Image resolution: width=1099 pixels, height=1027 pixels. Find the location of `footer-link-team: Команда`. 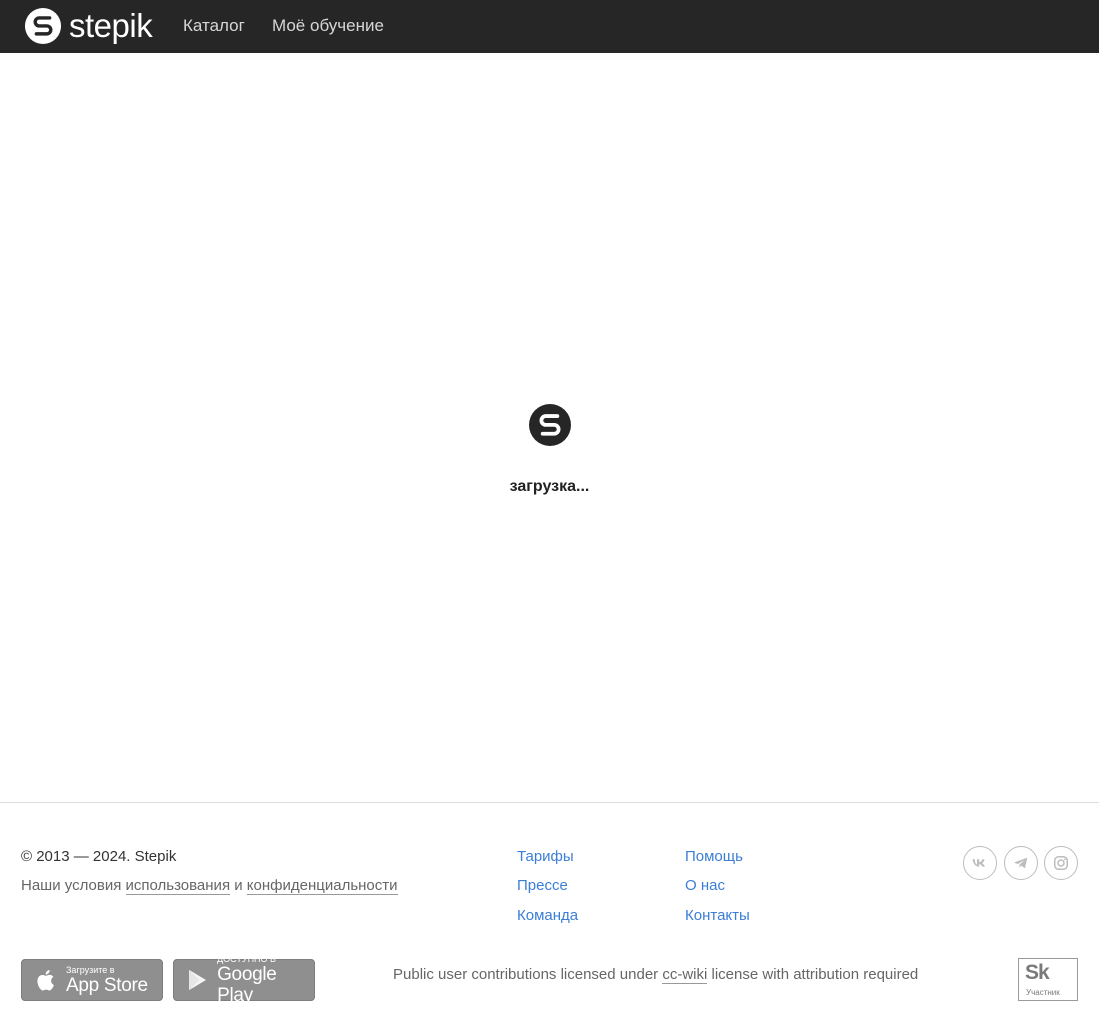

footer-link-team: Команда is located at coordinates (547, 915).